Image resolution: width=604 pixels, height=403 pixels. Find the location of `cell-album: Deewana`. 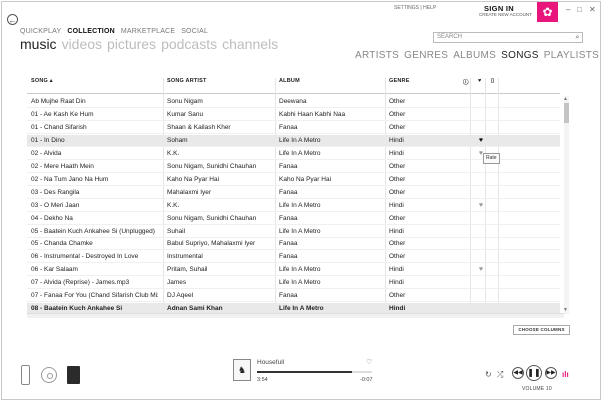

cell-album: Deewana is located at coordinates (293, 101).